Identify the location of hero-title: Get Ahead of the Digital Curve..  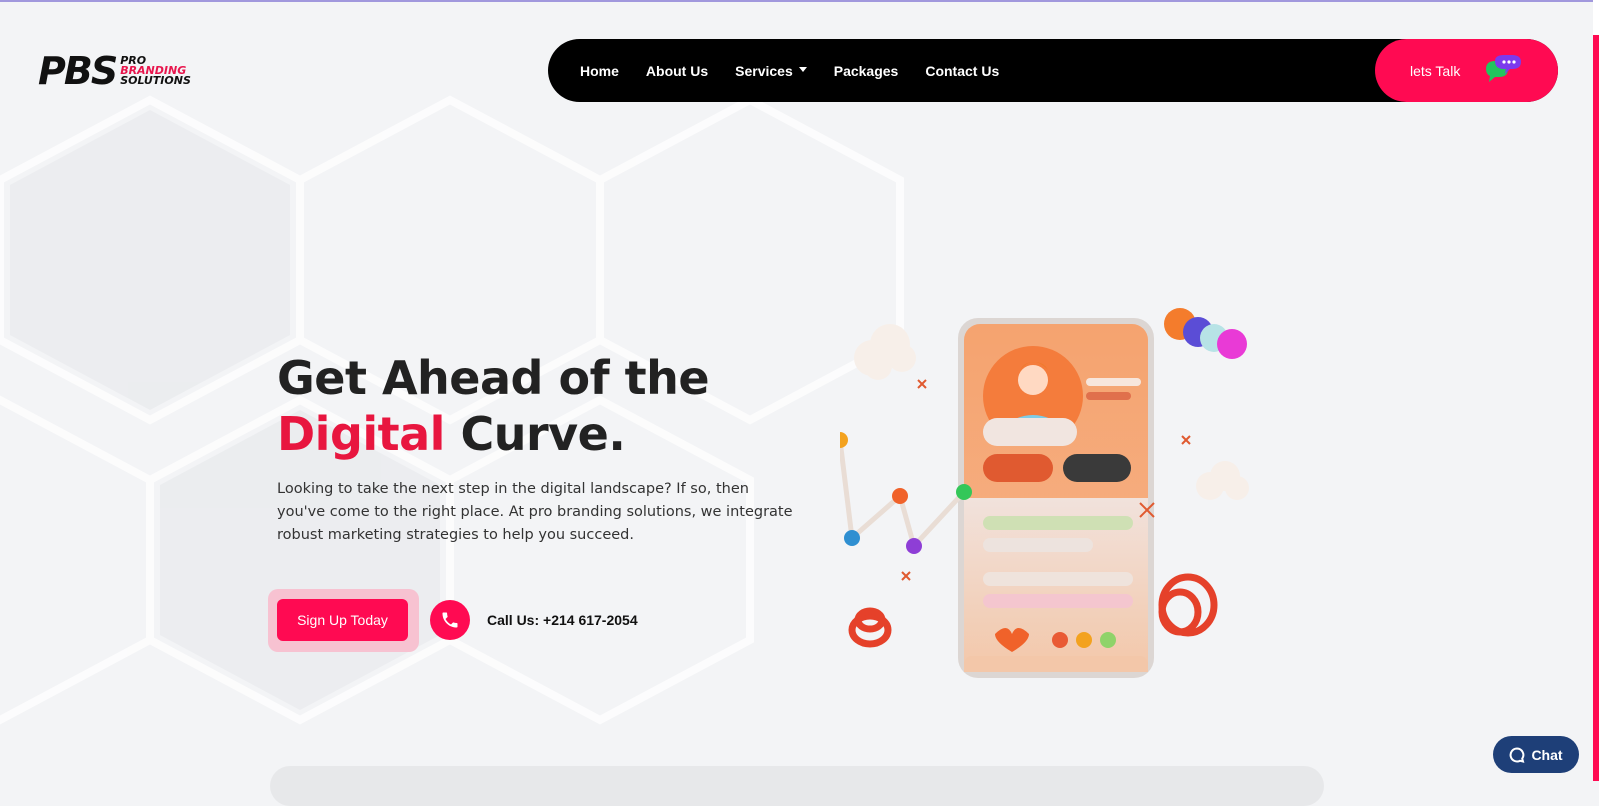
(493, 406).